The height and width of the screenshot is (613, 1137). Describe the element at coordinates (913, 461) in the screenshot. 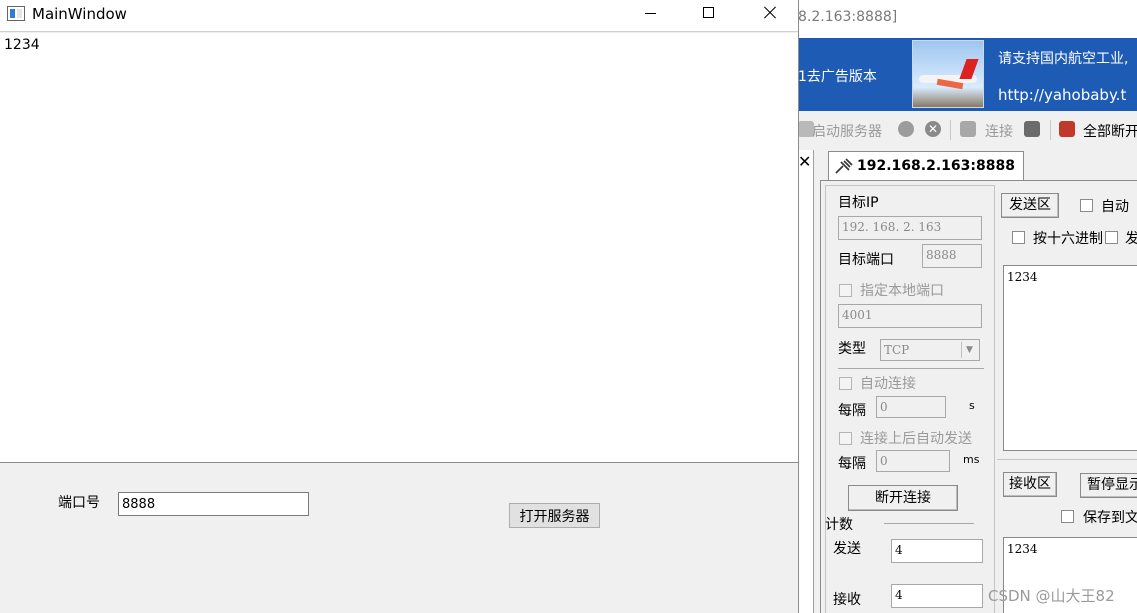

I see `interval-ms-field: 0` at that location.